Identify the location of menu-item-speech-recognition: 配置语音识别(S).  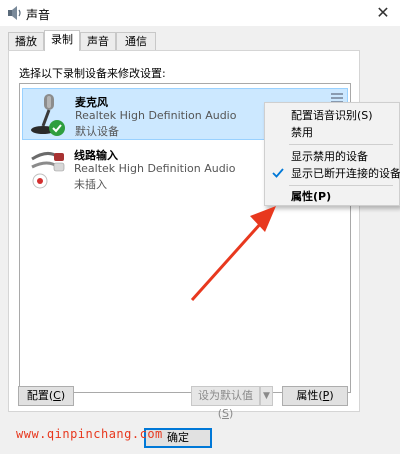
(332, 115).